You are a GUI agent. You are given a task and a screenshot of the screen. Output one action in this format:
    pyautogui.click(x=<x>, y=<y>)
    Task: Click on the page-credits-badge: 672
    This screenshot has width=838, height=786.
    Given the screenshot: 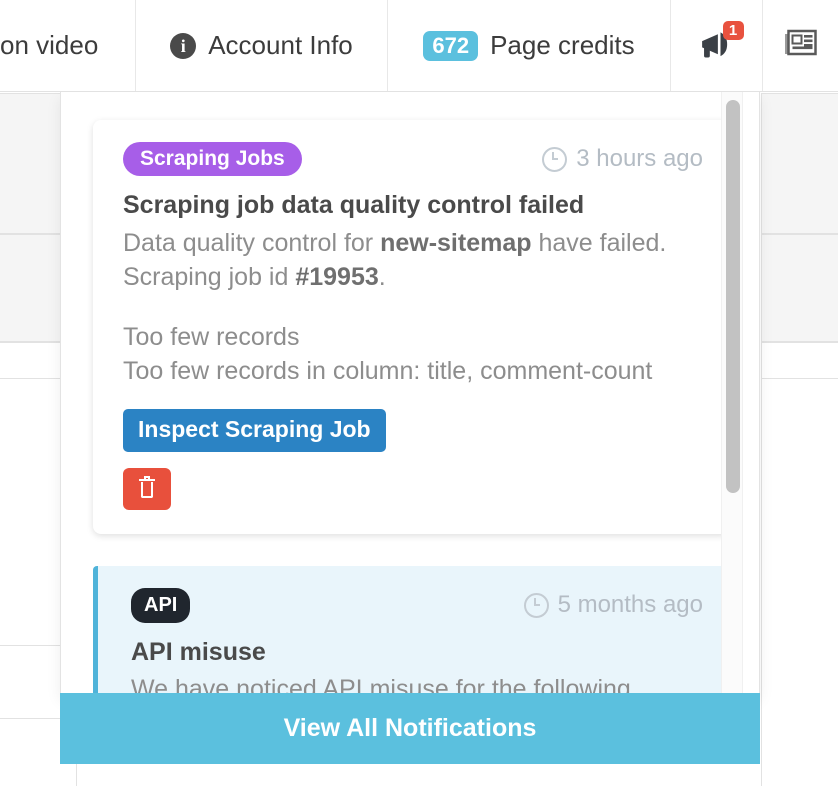 What is the action you would take?
    pyautogui.click(x=451, y=45)
    